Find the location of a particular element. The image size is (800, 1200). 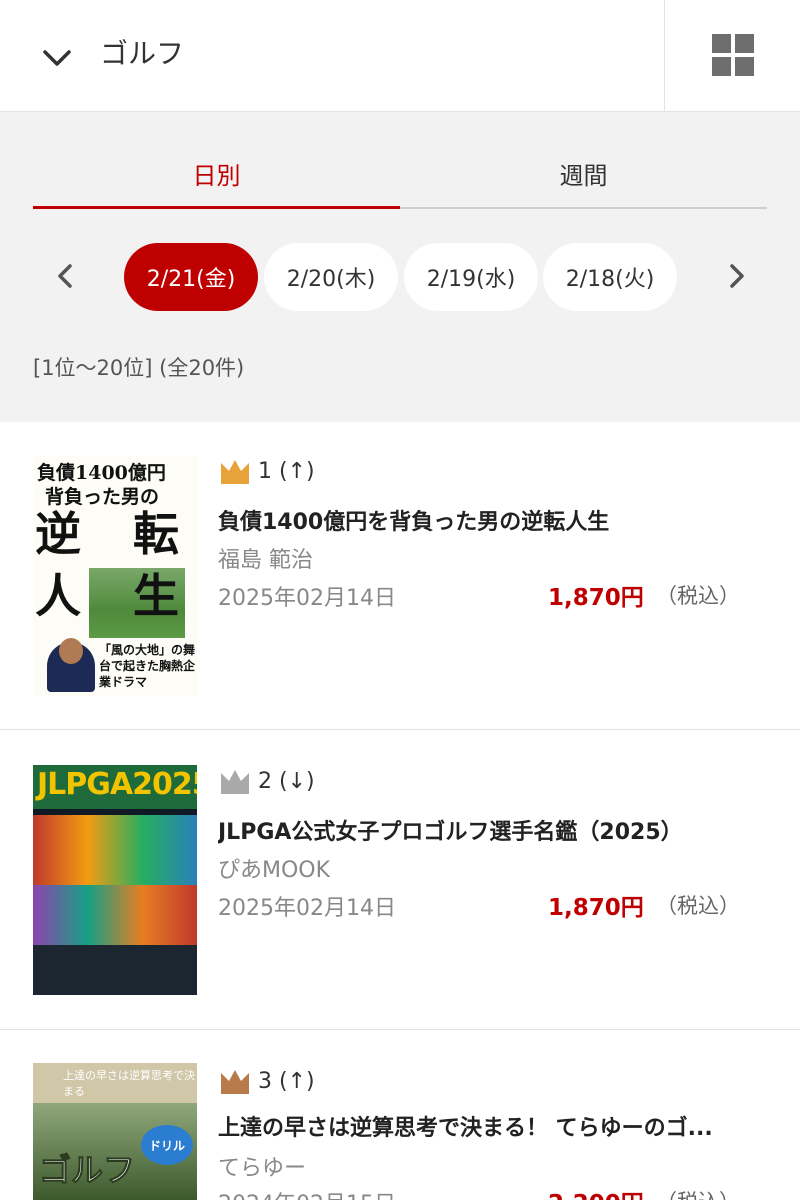

rank-label: 3 (↑) is located at coordinates (266, 1081).